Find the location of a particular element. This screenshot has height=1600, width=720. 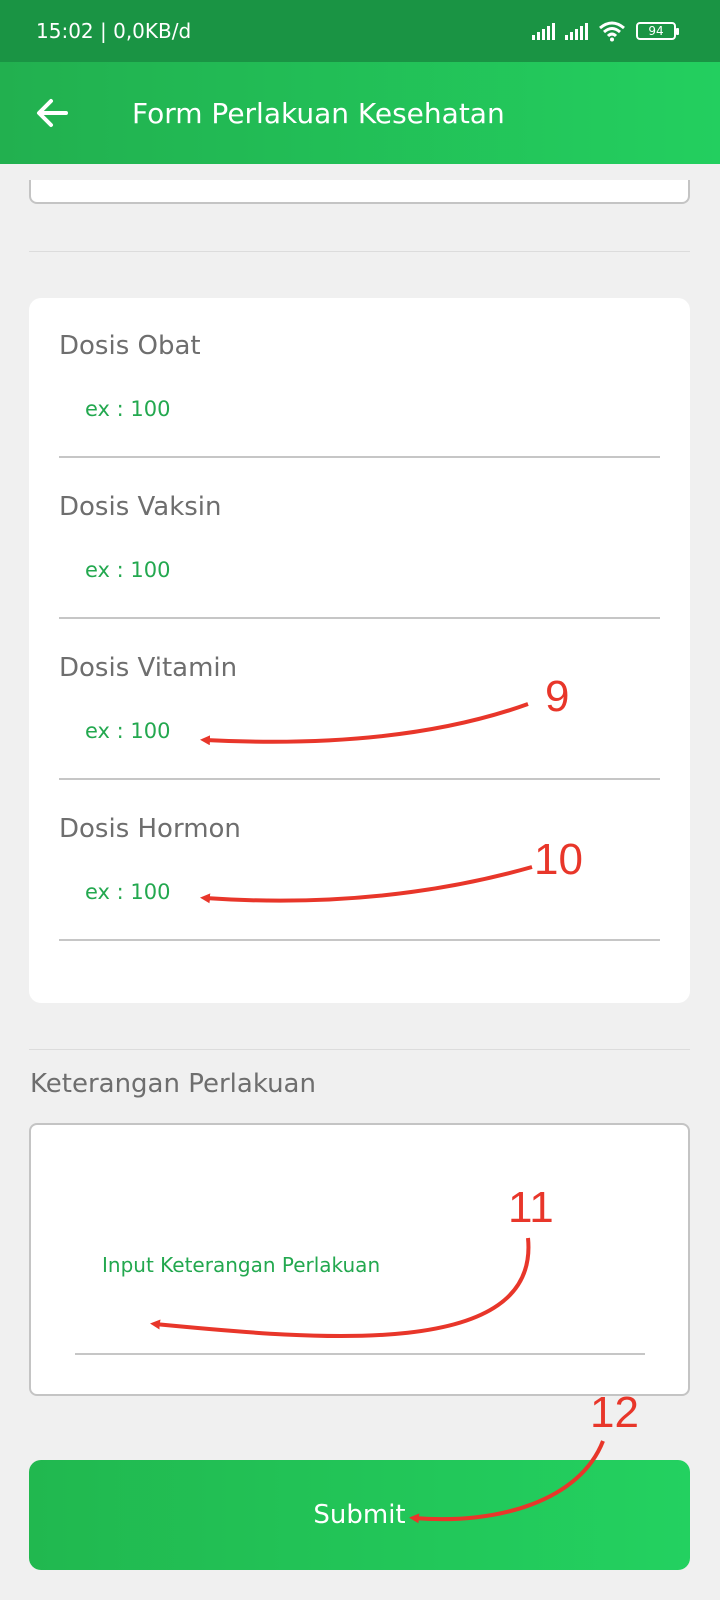

keterangan-input is located at coordinates (372, 1265).